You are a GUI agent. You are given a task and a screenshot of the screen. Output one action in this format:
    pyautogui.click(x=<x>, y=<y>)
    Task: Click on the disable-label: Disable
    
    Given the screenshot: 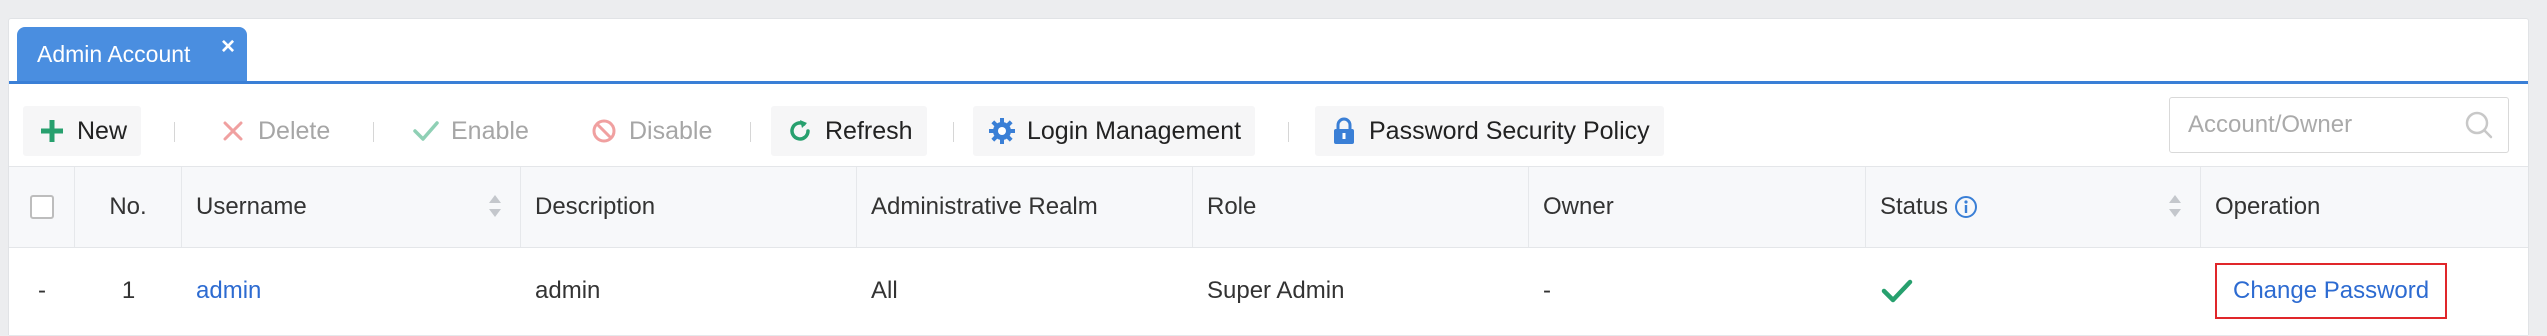 What is the action you would take?
    pyautogui.click(x=671, y=130)
    